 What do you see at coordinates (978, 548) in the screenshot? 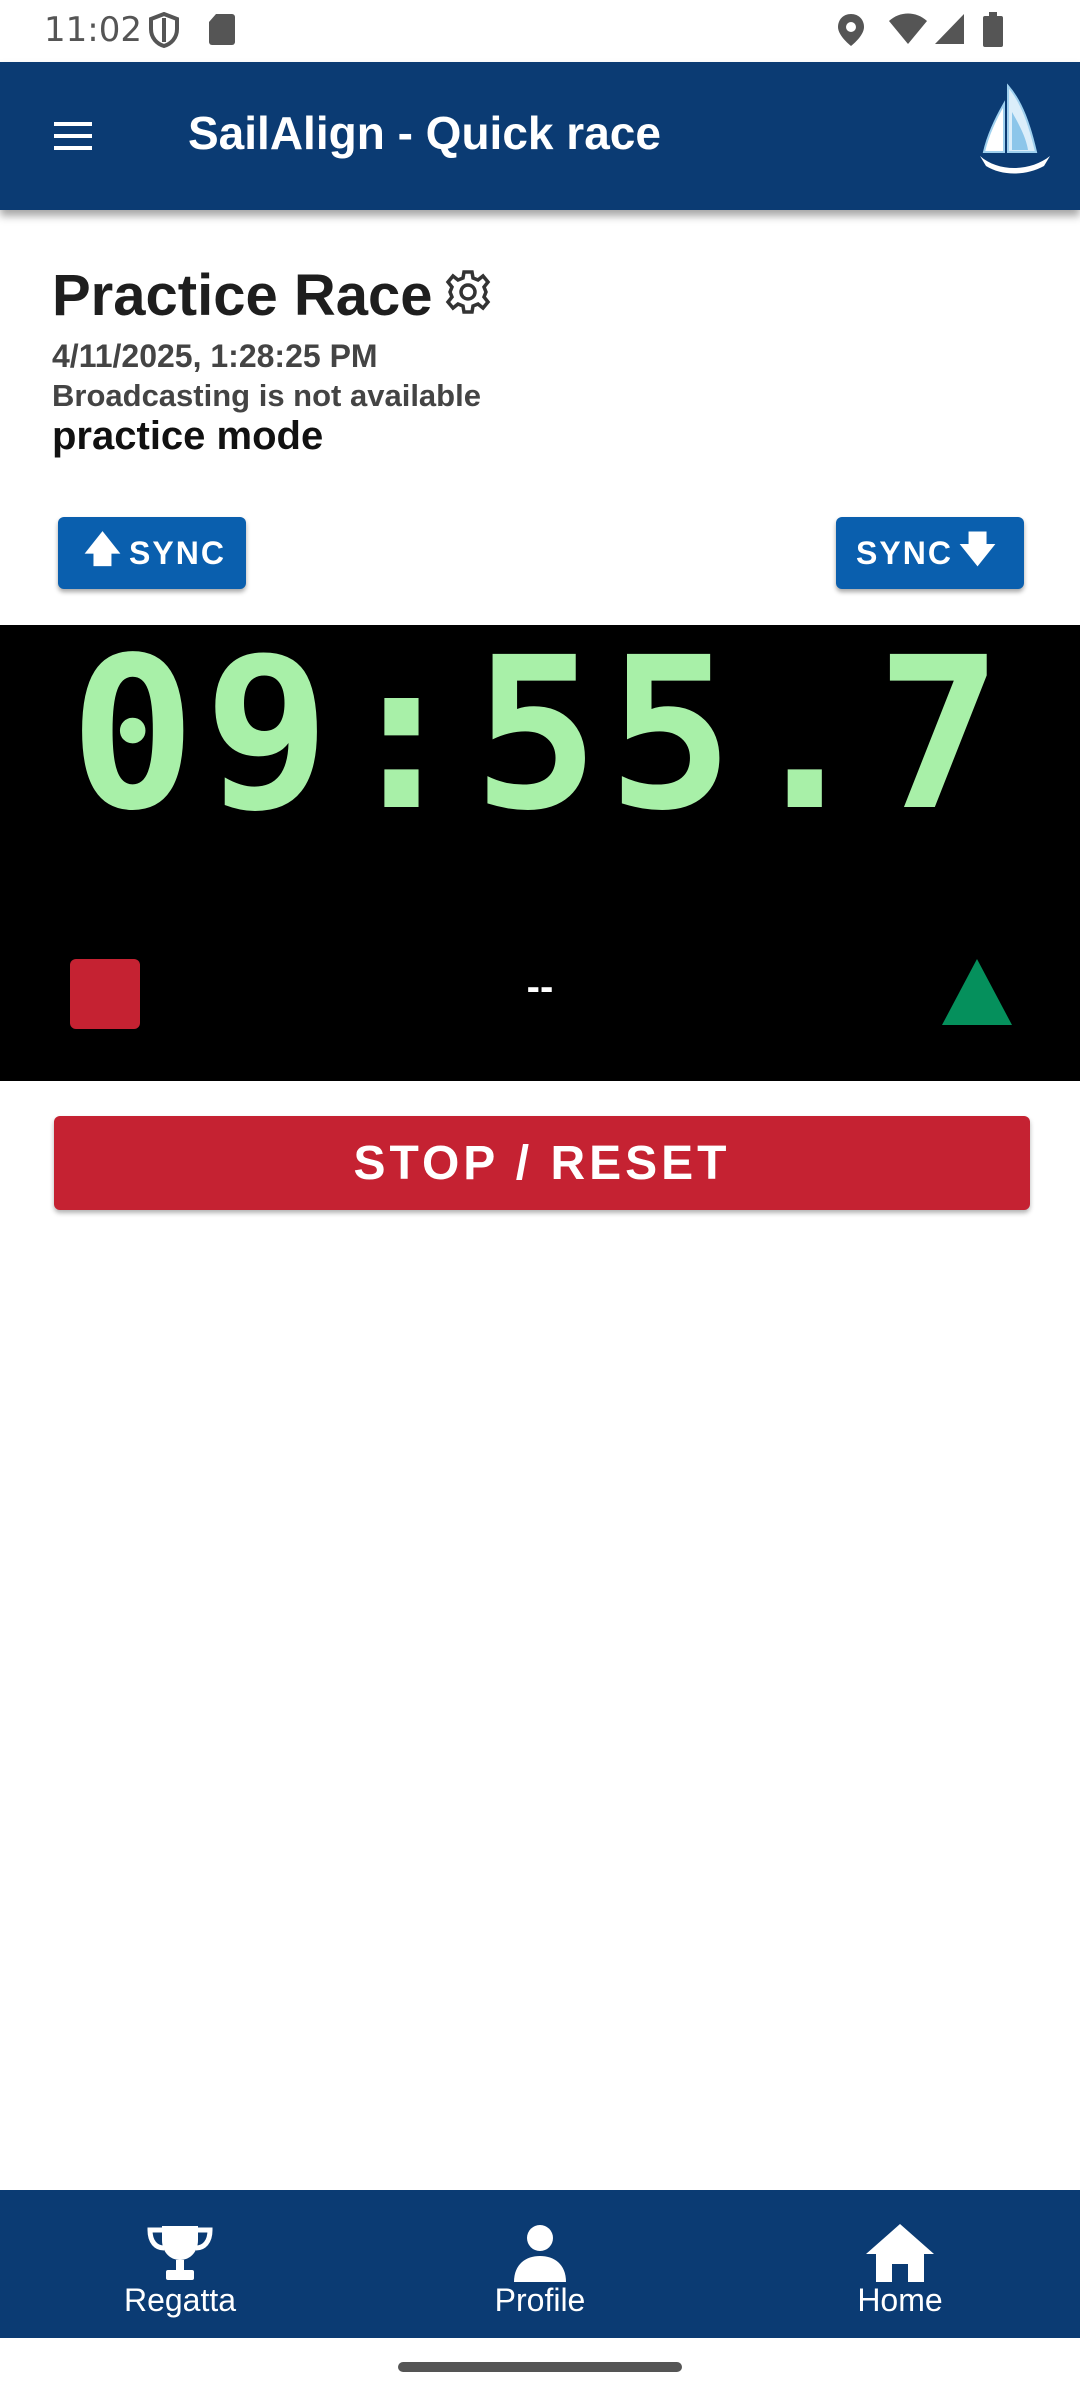
I see `arrow-down-icon: 🡇` at bounding box center [978, 548].